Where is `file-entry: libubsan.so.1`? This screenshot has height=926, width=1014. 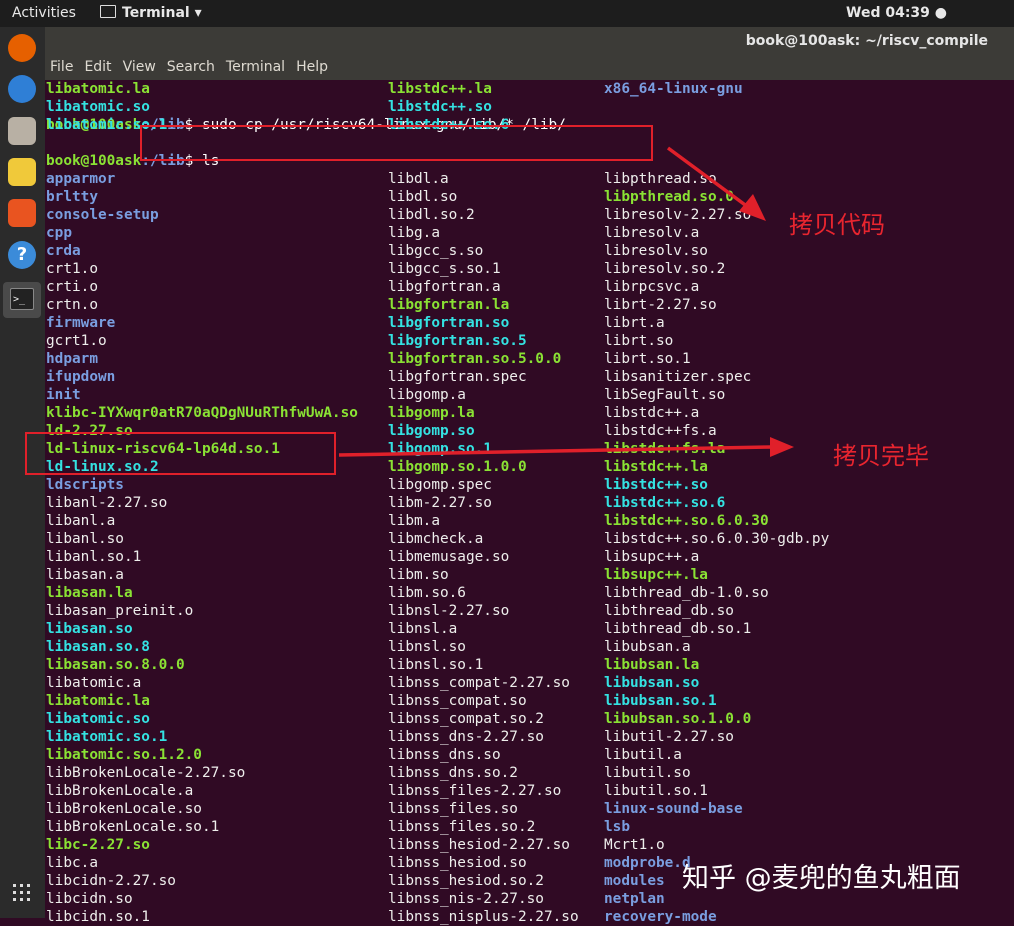
file-entry: libubsan.so.1 is located at coordinates (660, 701).